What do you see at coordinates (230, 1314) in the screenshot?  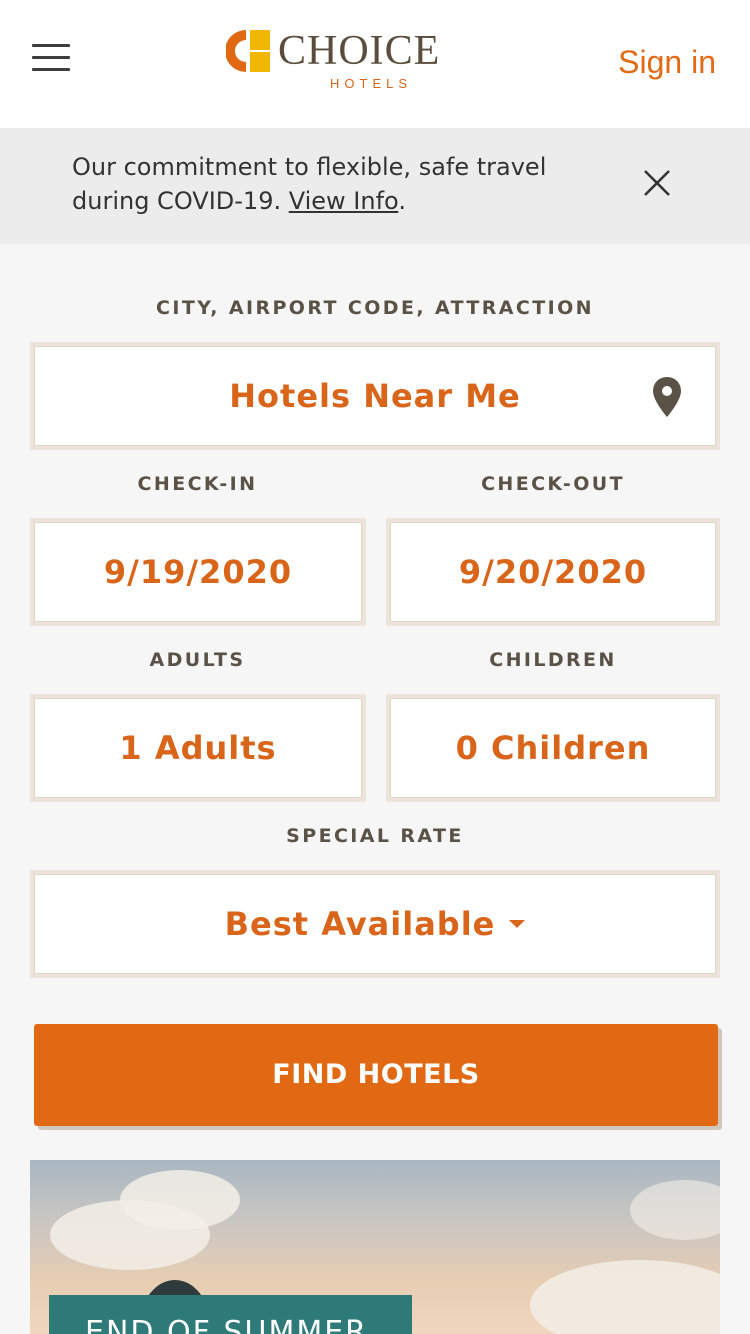 I see `promo-tag: END OF SUMMER` at bounding box center [230, 1314].